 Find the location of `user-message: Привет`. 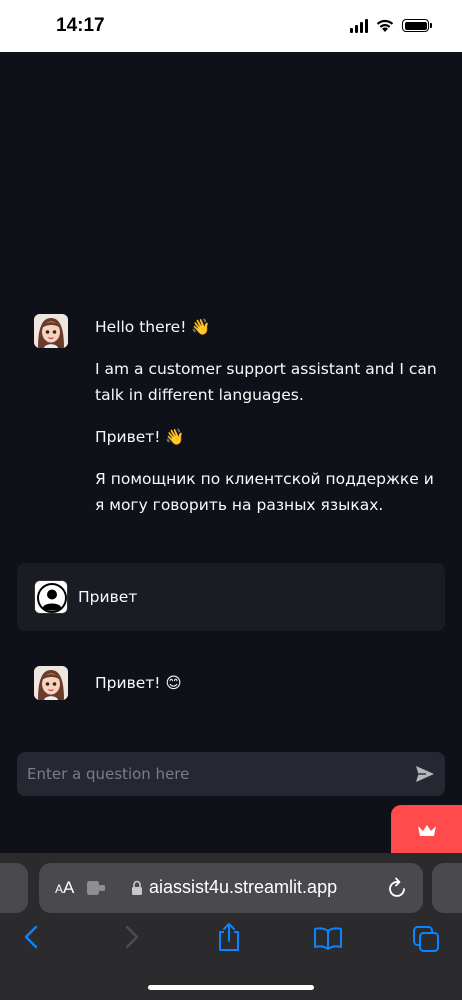

user-message: Привет is located at coordinates (231, 597).